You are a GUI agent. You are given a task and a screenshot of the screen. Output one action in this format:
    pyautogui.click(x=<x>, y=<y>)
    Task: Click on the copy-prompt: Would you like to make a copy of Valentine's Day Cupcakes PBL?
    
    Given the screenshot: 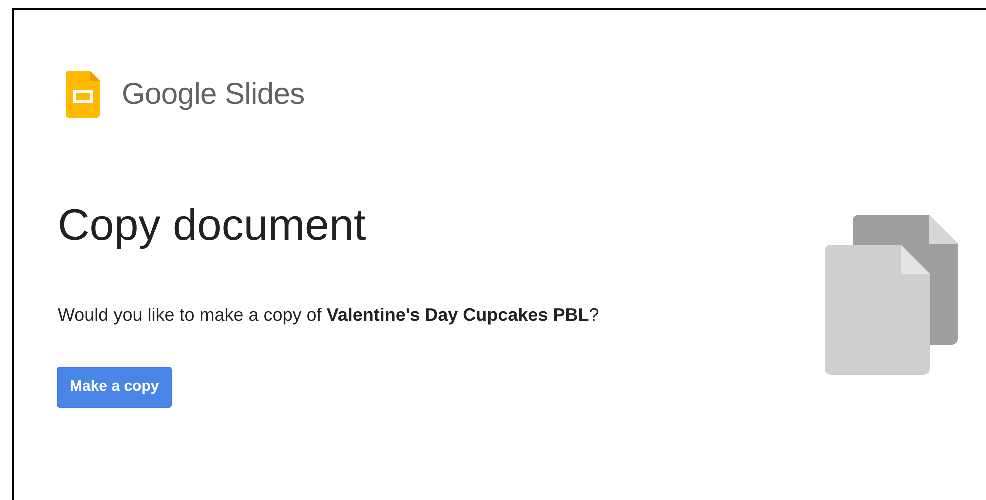 What is the action you would take?
    pyautogui.click(x=329, y=315)
    